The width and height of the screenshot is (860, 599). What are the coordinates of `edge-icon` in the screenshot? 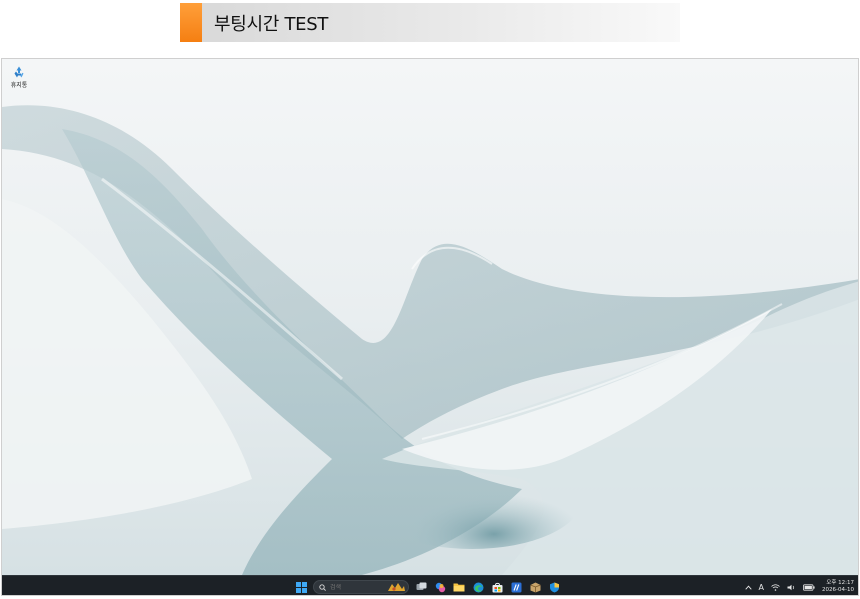 It's located at (478, 587).